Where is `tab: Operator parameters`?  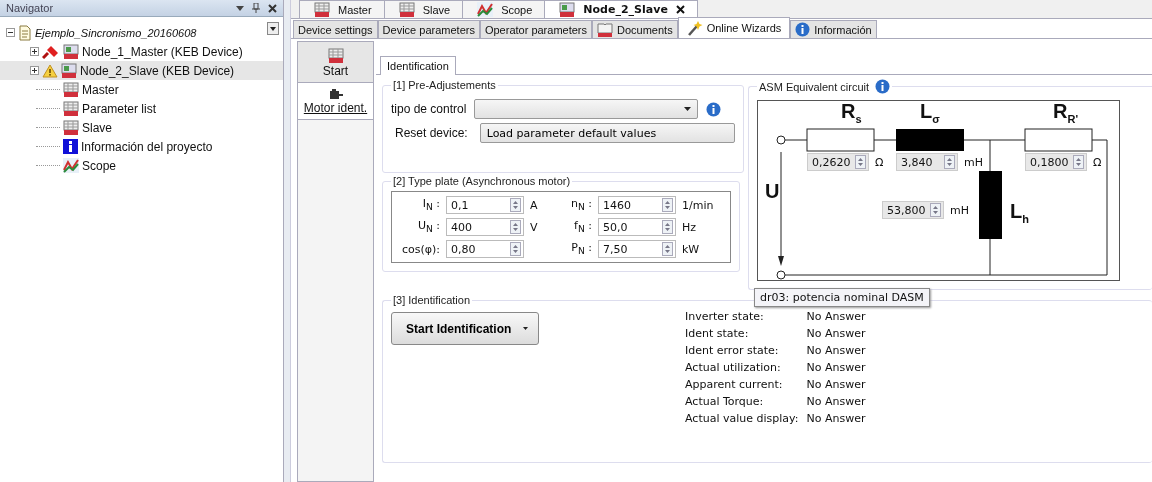 tab: Operator parameters is located at coordinates (536, 29).